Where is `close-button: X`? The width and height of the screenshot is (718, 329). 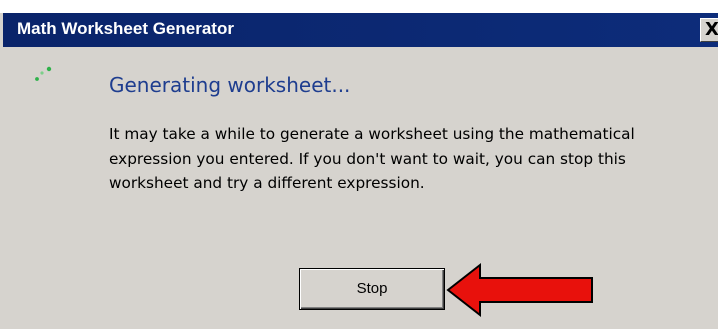
close-button: X is located at coordinates (709, 30).